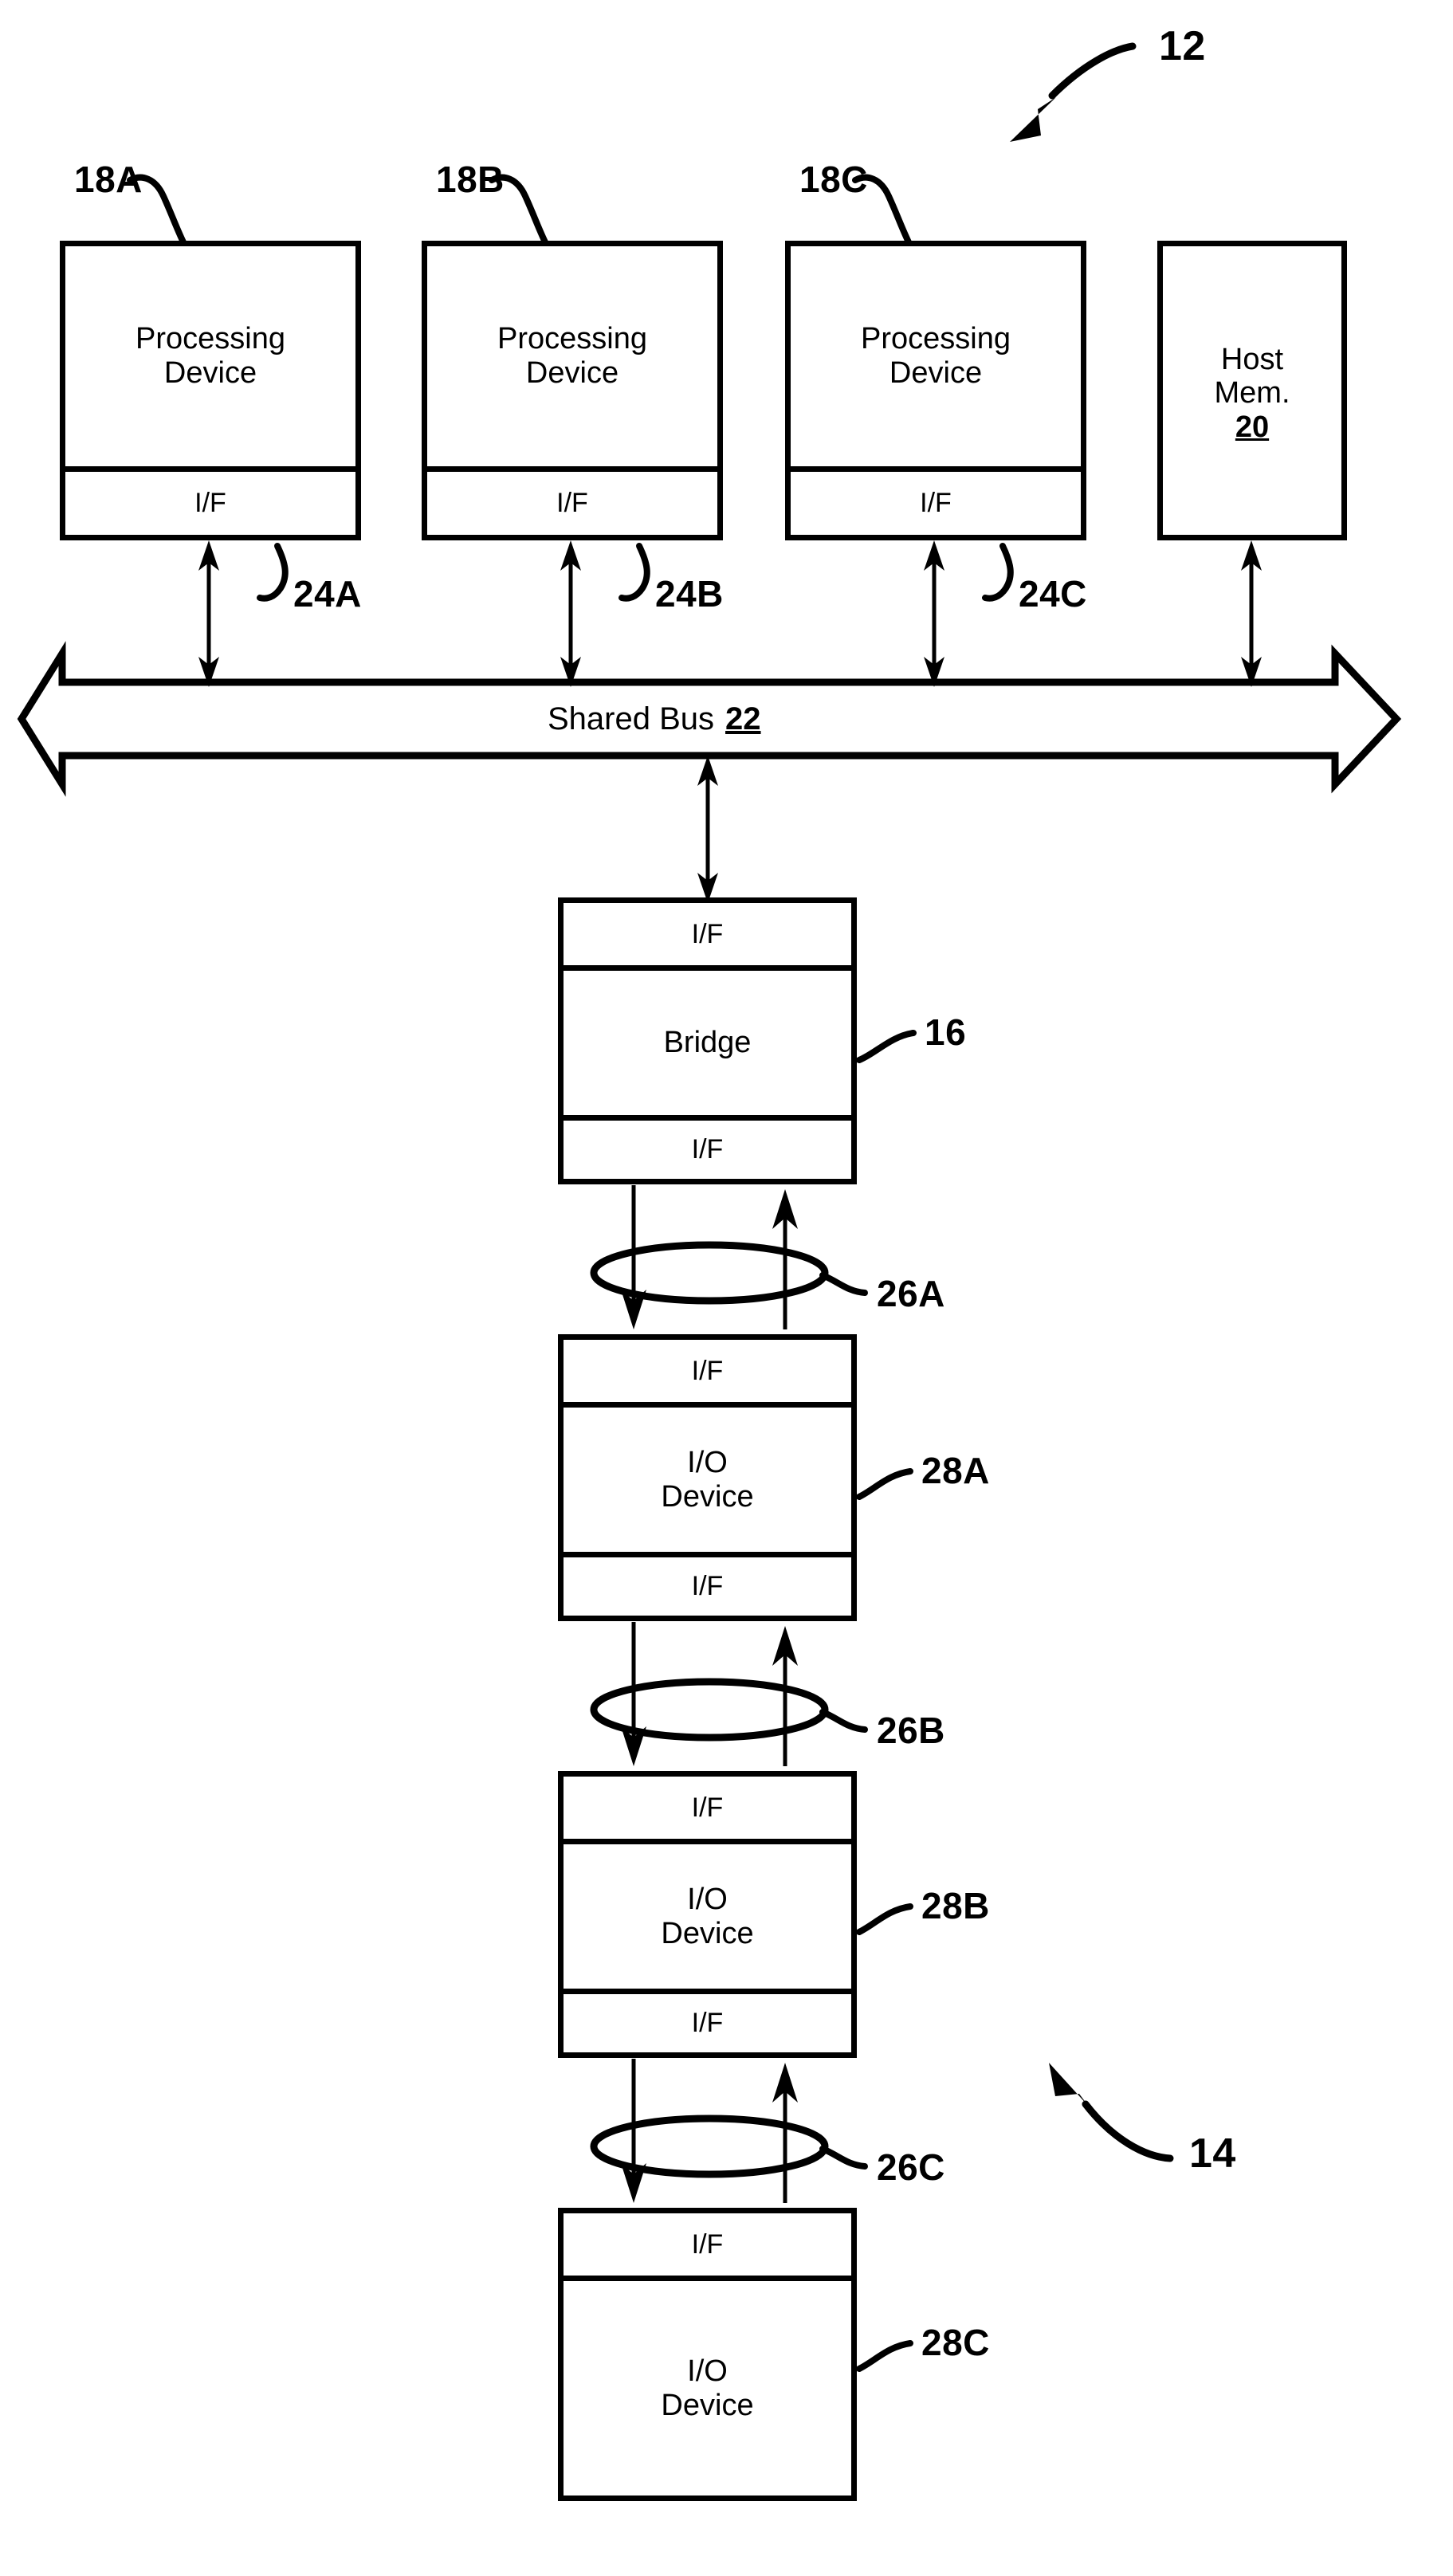  Describe the element at coordinates (1251, 613) in the screenshot. I see `connector-hostmem-bus` at that location.